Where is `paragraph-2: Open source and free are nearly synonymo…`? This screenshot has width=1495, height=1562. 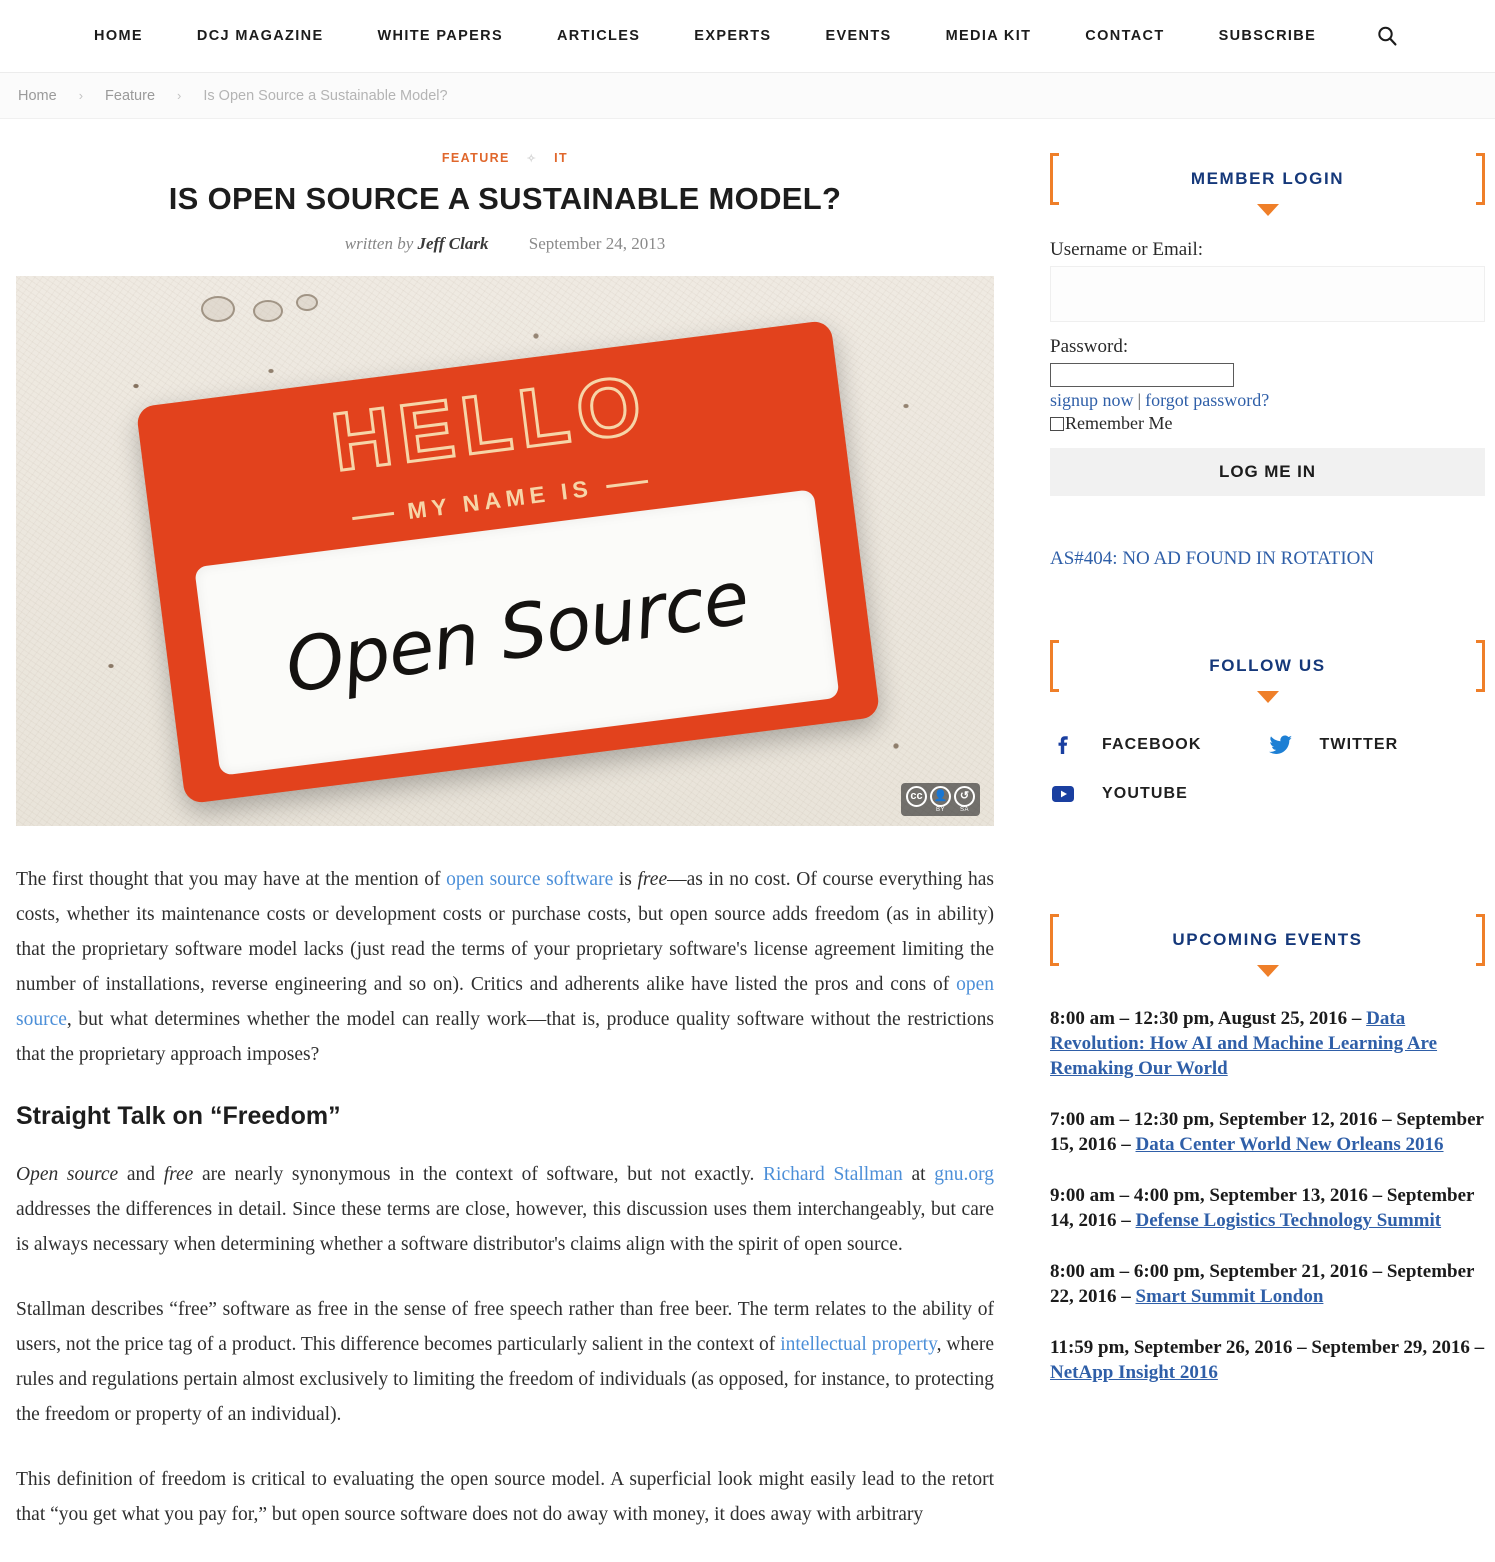
paragraph-2: Open source and free are nearly synonymo… is located at coordinates (505, 1209).